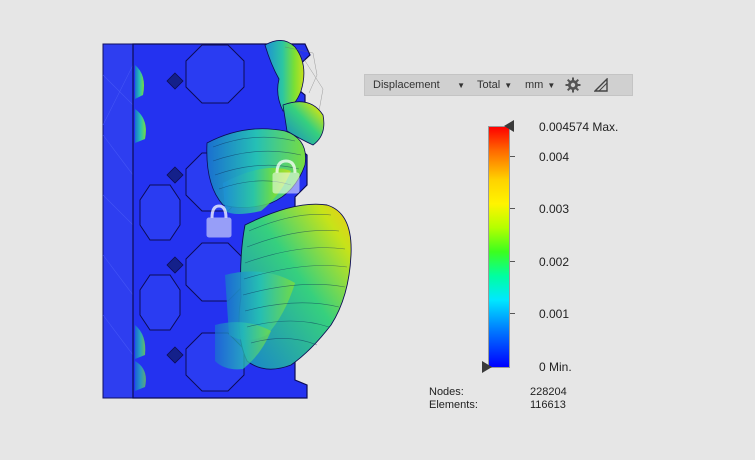 The image size is (755, 460). Describe the element at coordinates (555, 367) in the screenshot. I see `legend-min-label: 0 Min.` at that location.